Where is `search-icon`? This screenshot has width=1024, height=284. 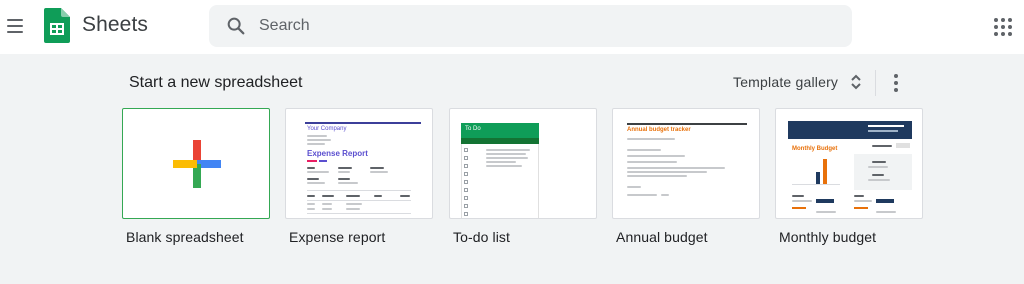
search-icon is located at coordinates (236, 26).